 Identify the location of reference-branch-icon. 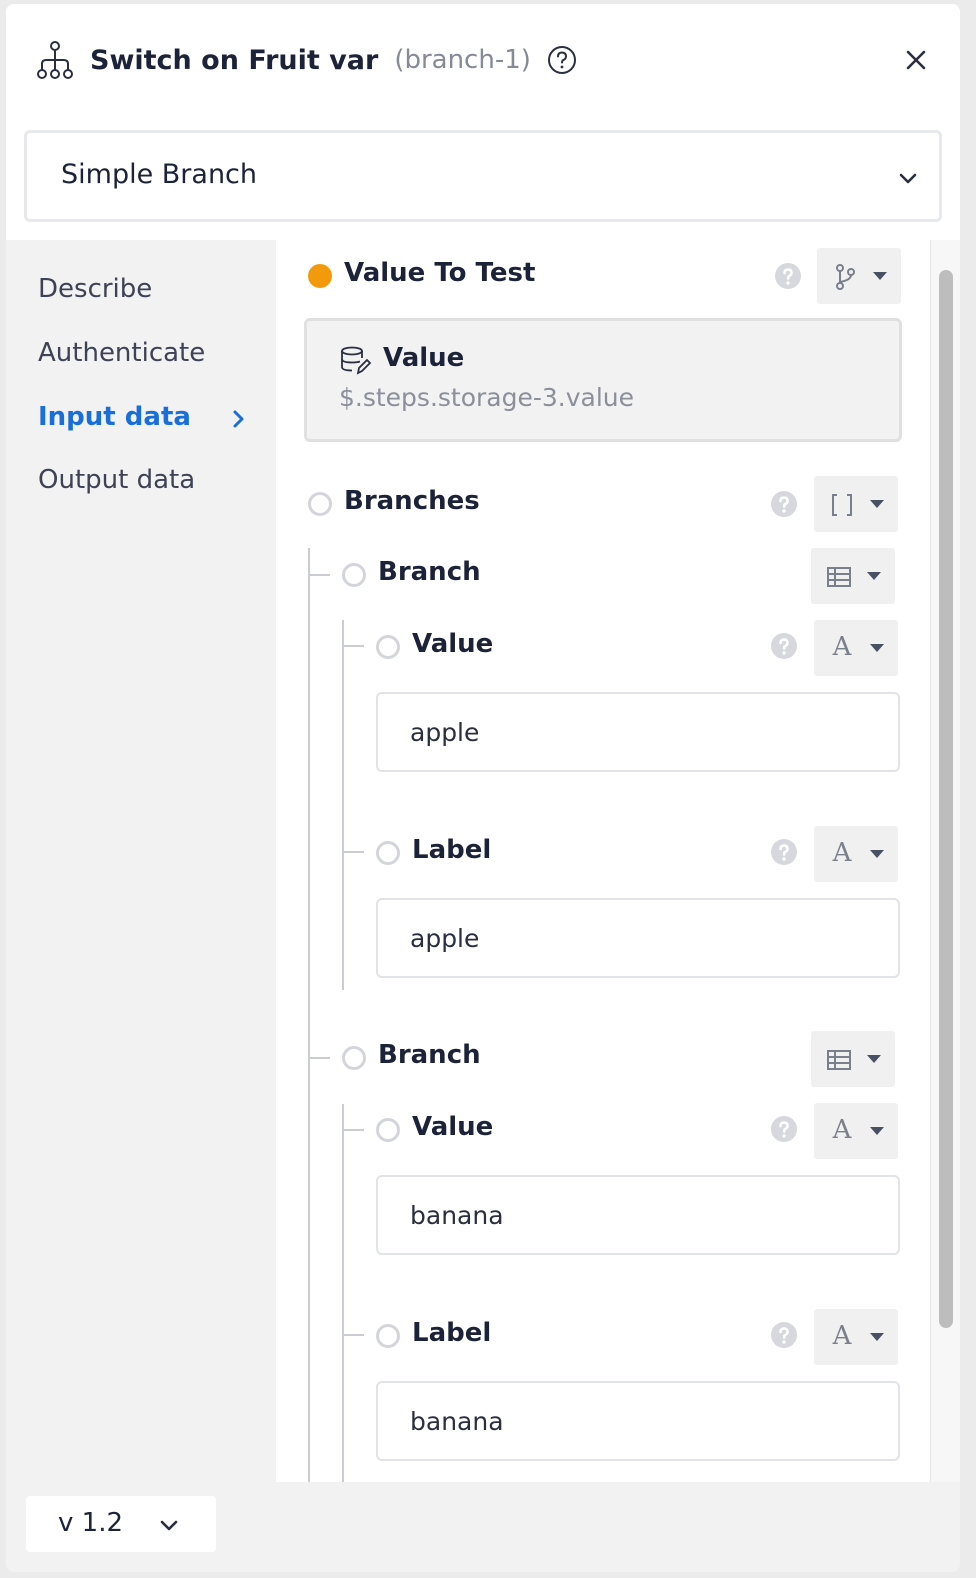
(845, 277).